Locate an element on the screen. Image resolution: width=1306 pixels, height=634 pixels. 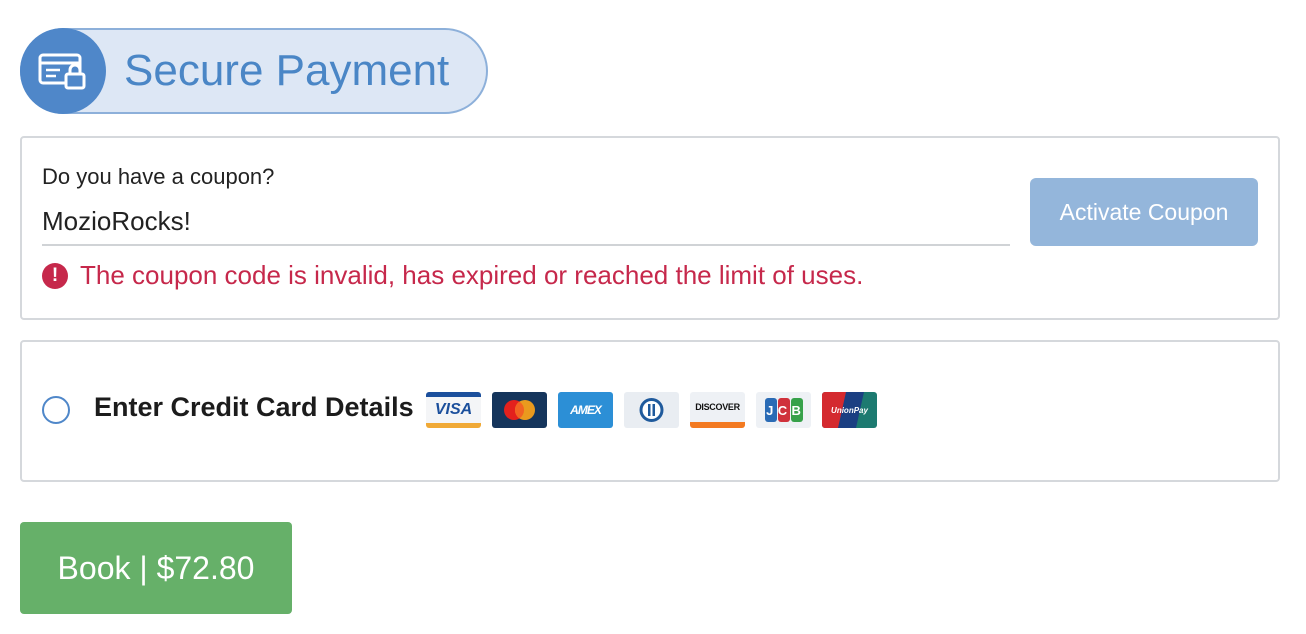
coupon-input is located at coordinates (526, 222).